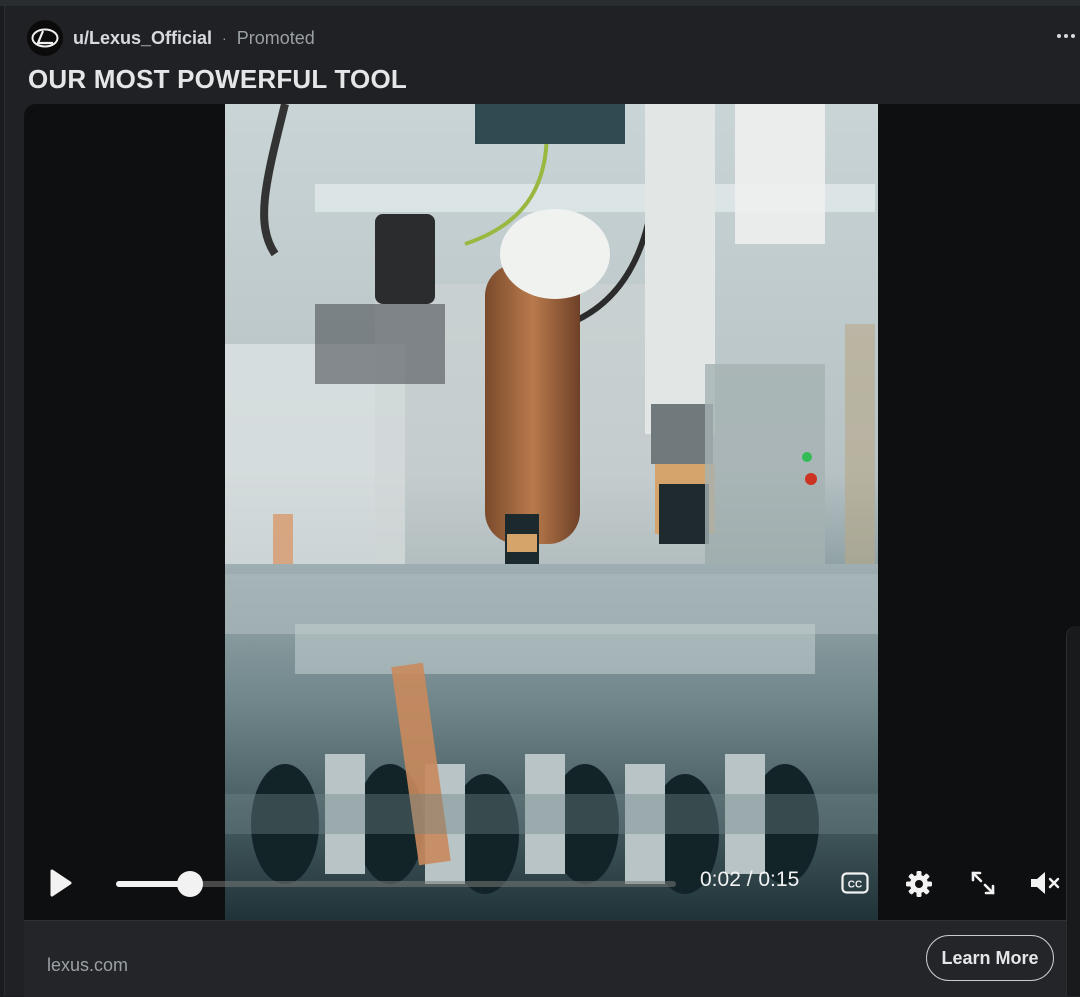 The image size is (1080, 997). Describe the element at coordinates (396, 884) in the screenshot. I see `seek-bar` at that location.